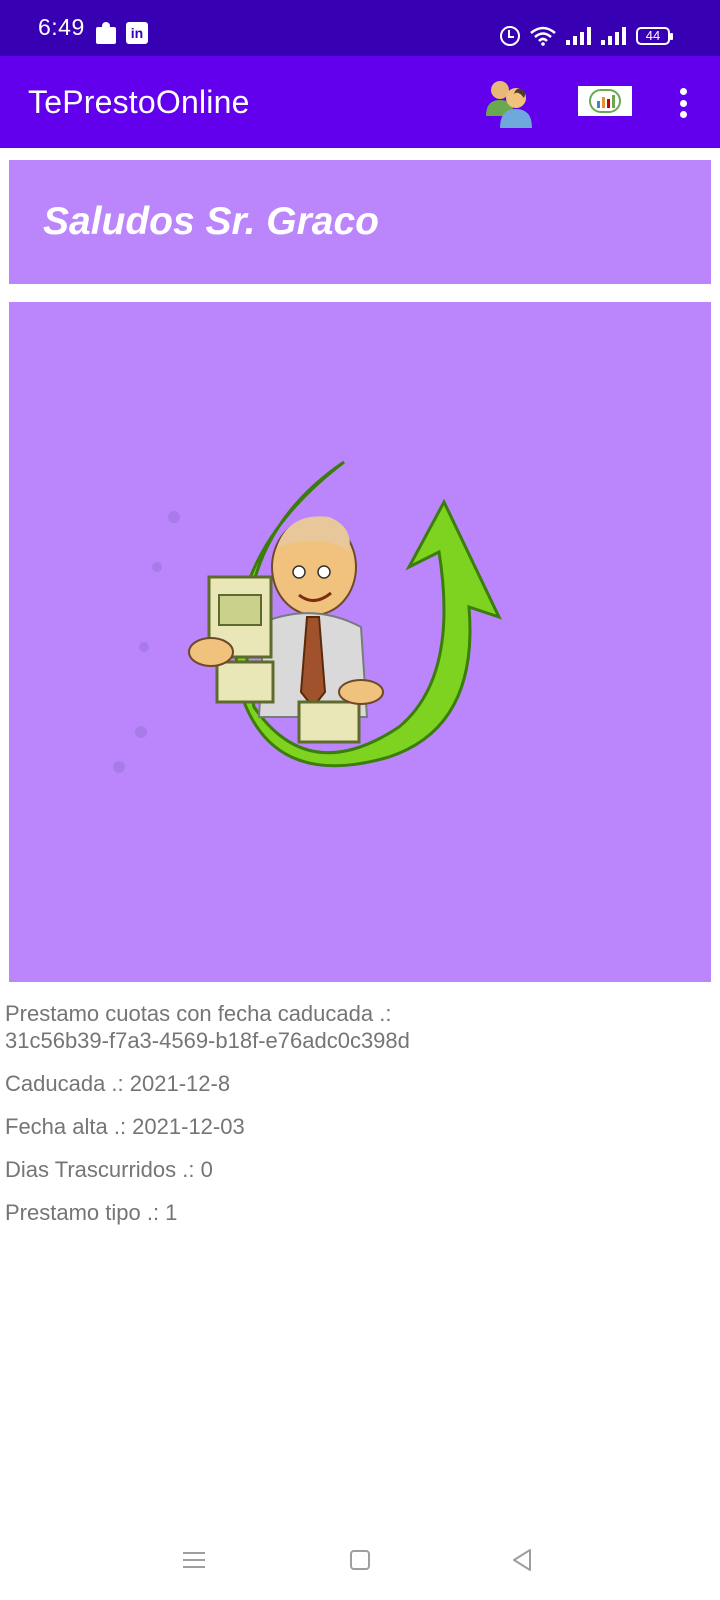 Image resolution: width=720 pixels, height=1600 pixels. Describe the element at coordinates (360, 102) in the screenshot. I see `app-bar: TePrestoOnline` at that location.